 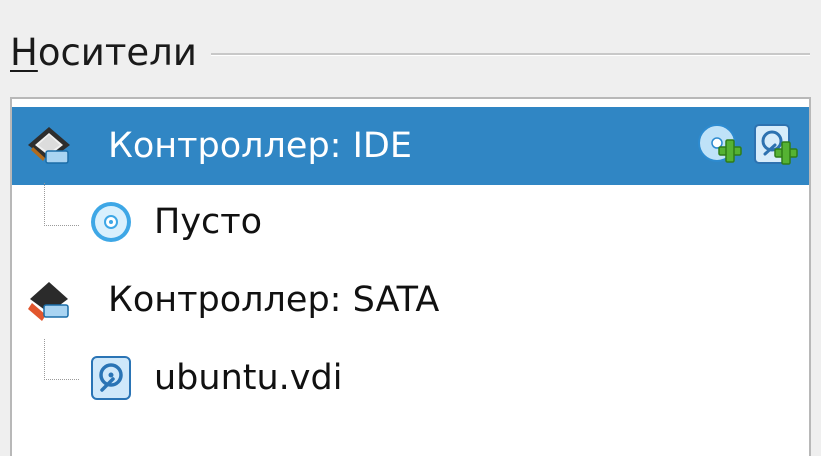 What do you see at coordinates (510, 54) in the screenshot?
I see `section-divider` at bounding box center [510, 54].